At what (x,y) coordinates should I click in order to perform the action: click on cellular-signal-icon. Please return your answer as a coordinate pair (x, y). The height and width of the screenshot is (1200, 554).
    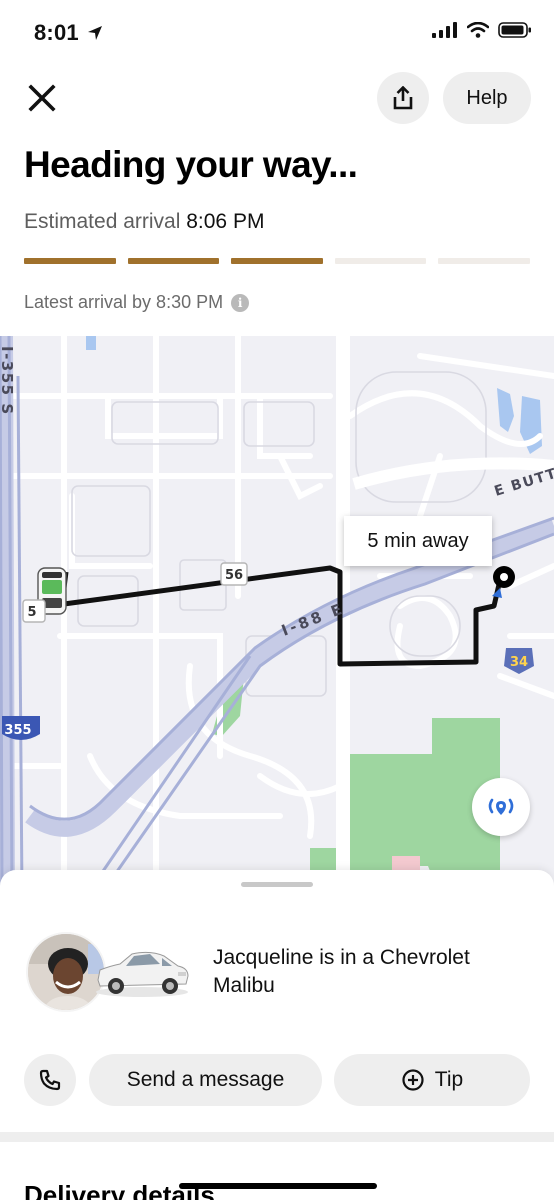
    Looking at the image, I should click on (444, 30).